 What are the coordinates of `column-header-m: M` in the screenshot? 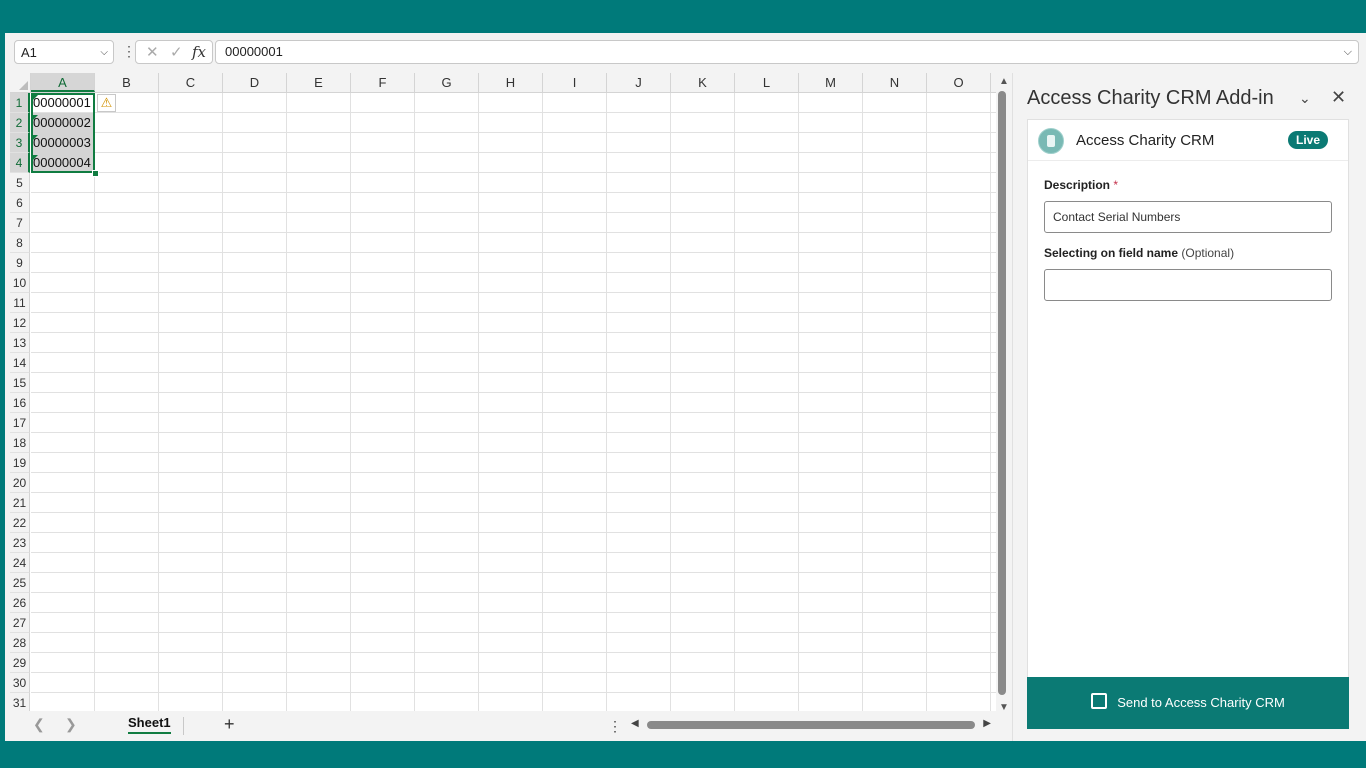 It's located at (831, 82).